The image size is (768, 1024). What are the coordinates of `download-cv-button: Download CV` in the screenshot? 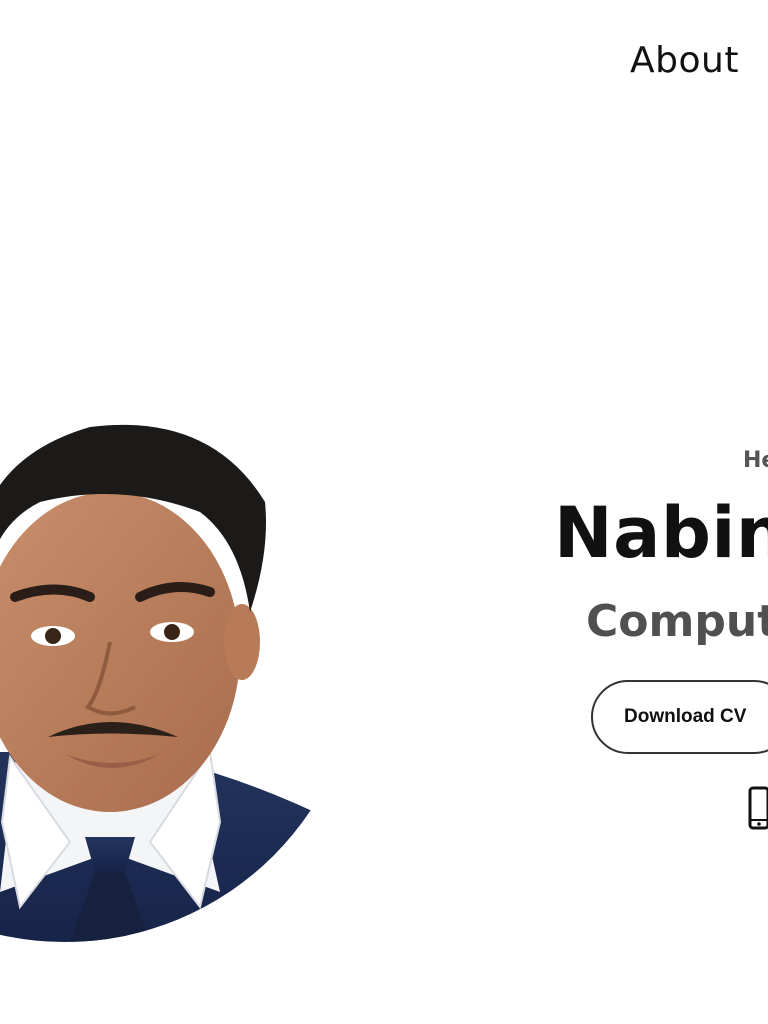 It's located at (679, 717).